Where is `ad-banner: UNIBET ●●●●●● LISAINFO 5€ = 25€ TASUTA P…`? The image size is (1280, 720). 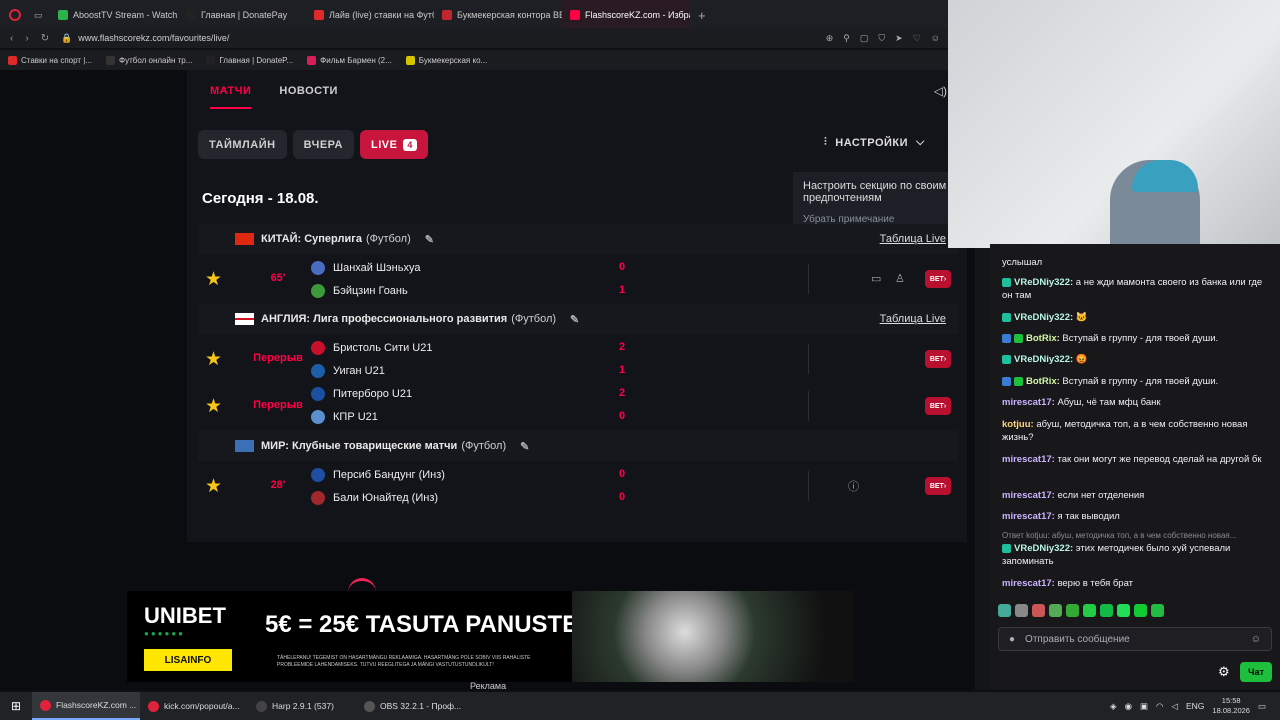
ad-banner: UNIBET ●●●●●● LISAINFO 5€ = 25€ TASUTA P… is located at coordinates (490, 636).